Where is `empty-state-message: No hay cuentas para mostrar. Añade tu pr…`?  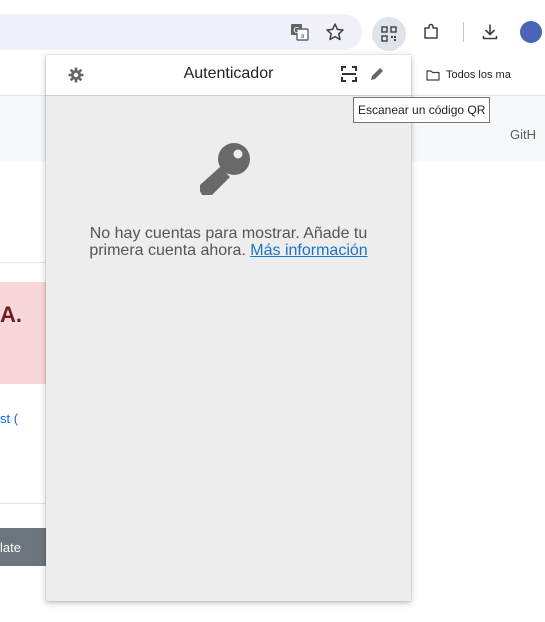 empty-state-message: No hay cuentas para mostrar. Añade tu pr… is located at coordinates (228, 242).